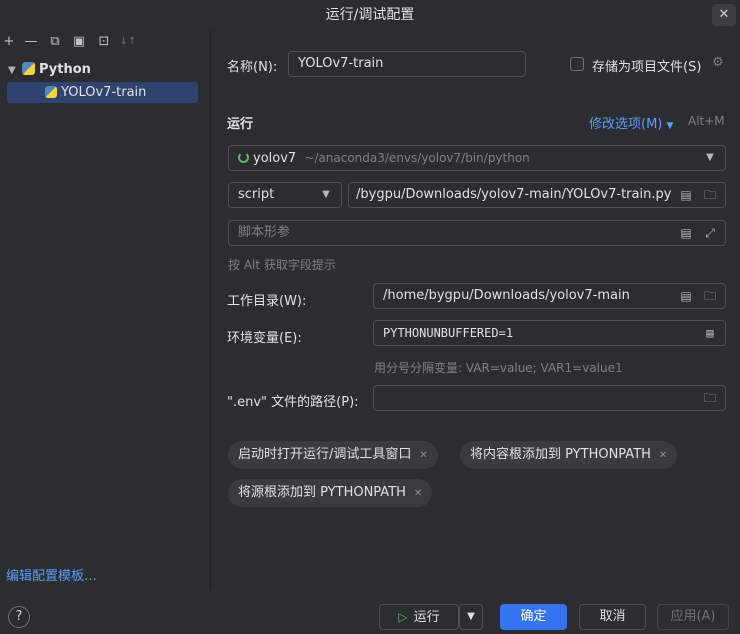 The image size is (740, 634). I want to click on window-title: 运行/调试配置, so click(370, 15).